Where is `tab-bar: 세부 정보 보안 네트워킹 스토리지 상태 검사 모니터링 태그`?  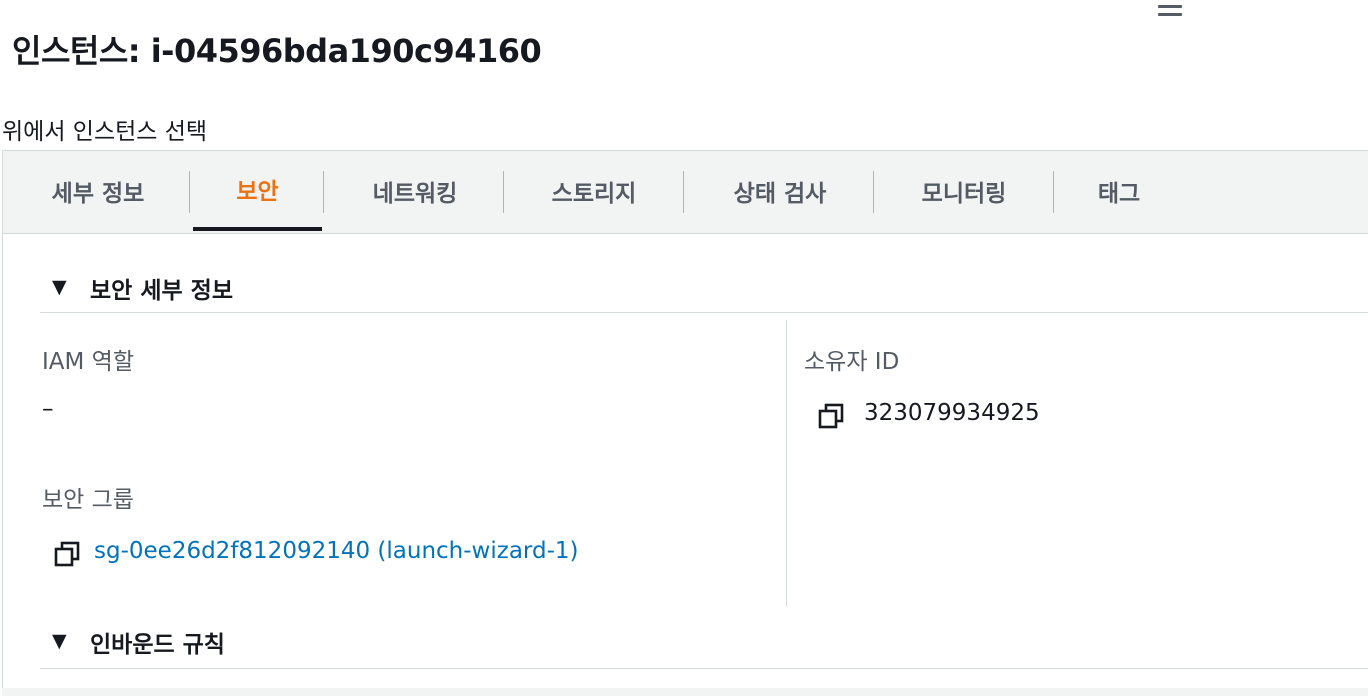 tab-bar: 세부 정보 보안 네트워킹 스토리지 상태 검사 모니터링 태그 is located at coordinates (685, 192).